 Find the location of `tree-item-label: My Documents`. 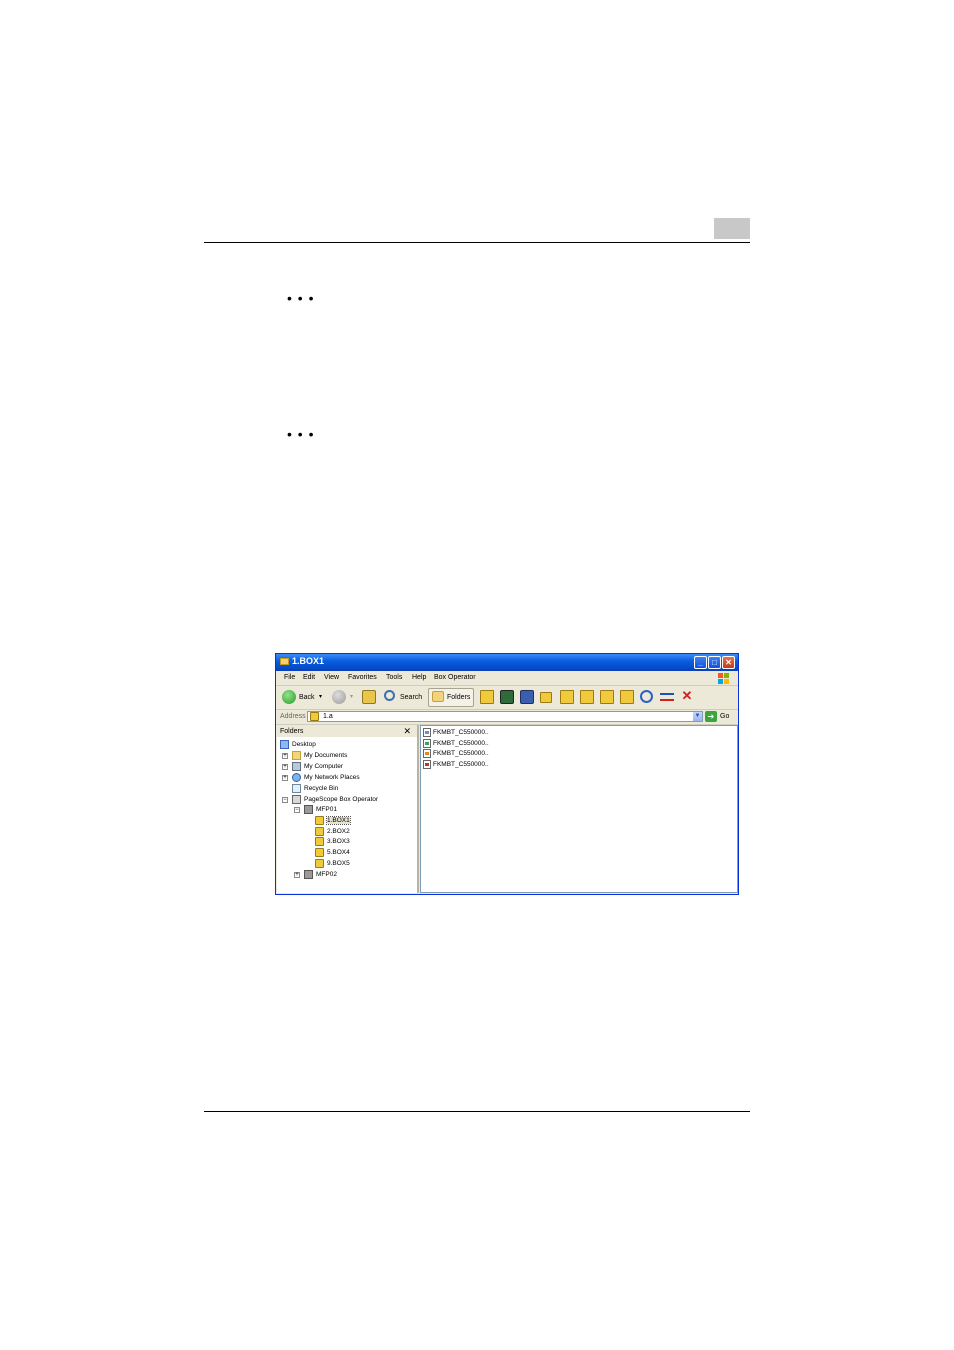

tree-item-label: My Documents is located at coordinates (326, 755).